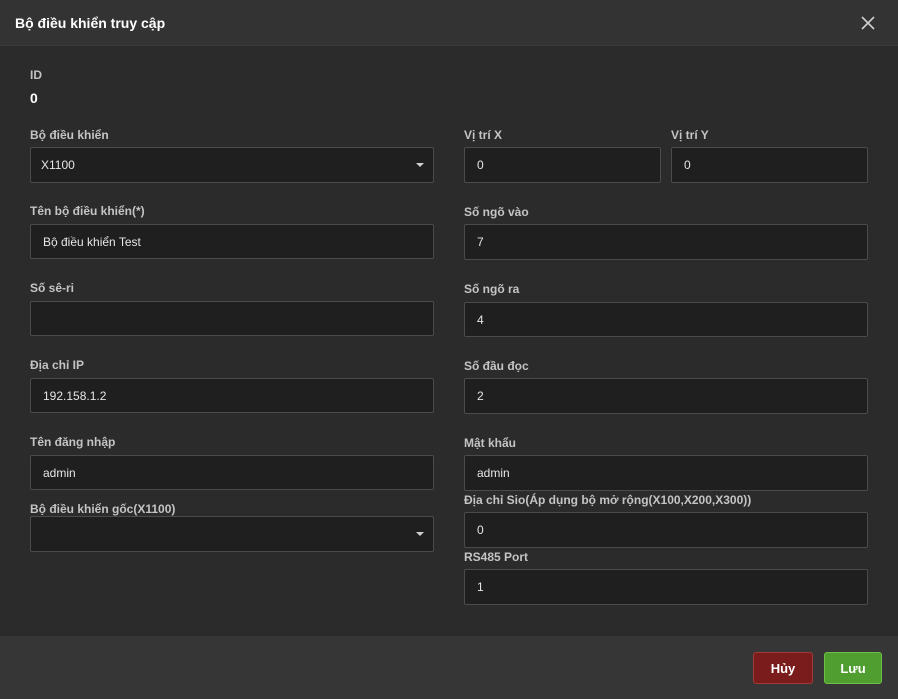 The width and height of the screenshot is (898, 699). What do you see at coordinates (34, 98) in the screenshot?
I see `id-value: 0` at bounding box center [34, 98].